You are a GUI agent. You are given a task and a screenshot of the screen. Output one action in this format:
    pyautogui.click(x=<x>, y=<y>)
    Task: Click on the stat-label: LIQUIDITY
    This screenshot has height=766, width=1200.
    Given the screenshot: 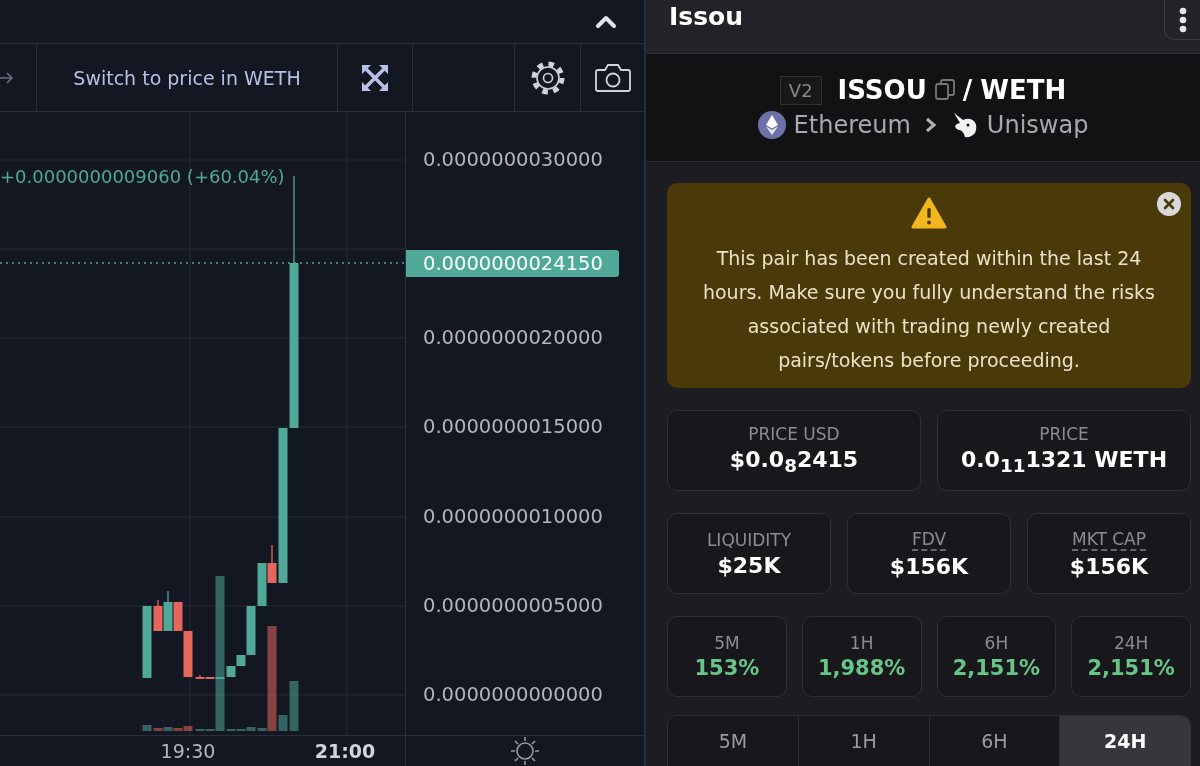 What is the action you would take?
    pyautogui.click(x=749, y=539)
    